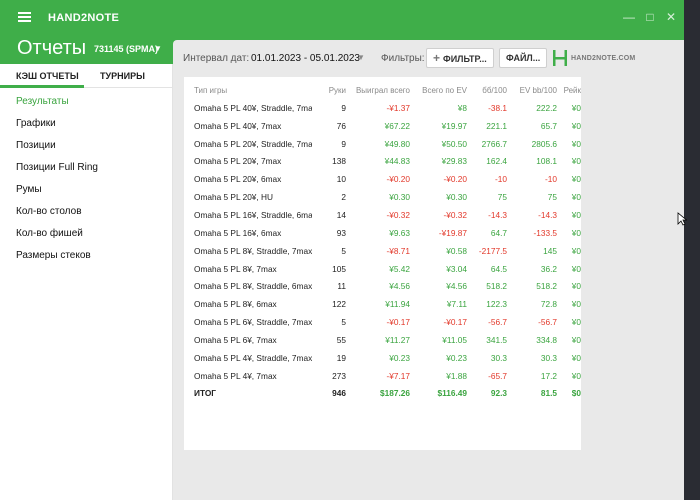 The image size is (700, 500). I want to click on table-cell: 273, so click(339, 375).